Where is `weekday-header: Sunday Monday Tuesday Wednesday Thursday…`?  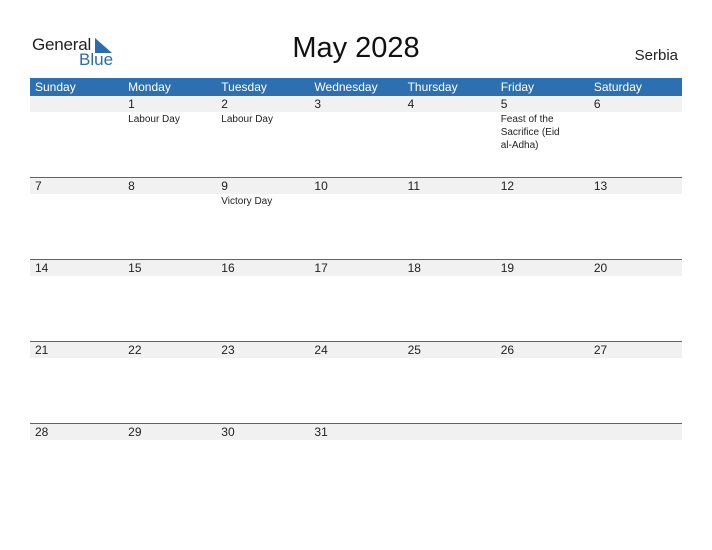
weekday-header: Sunday Monday Tuesday Wednesday Thursday… is located at coordinates (356, 87).